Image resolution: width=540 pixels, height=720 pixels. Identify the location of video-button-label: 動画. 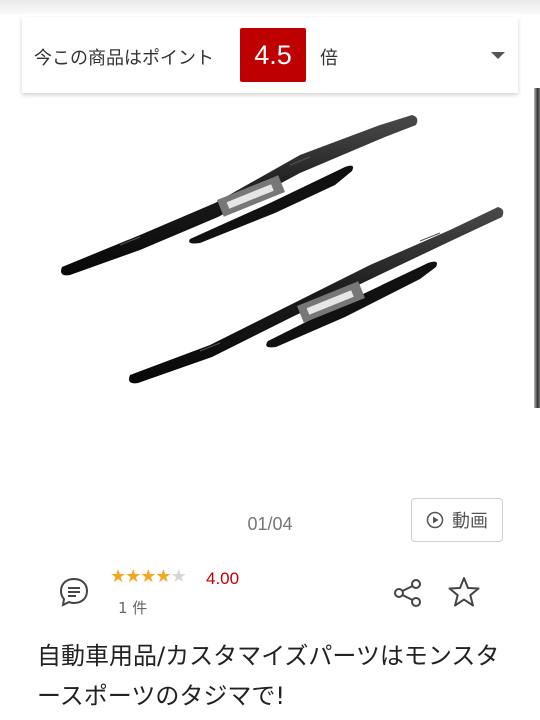
(470, 521).